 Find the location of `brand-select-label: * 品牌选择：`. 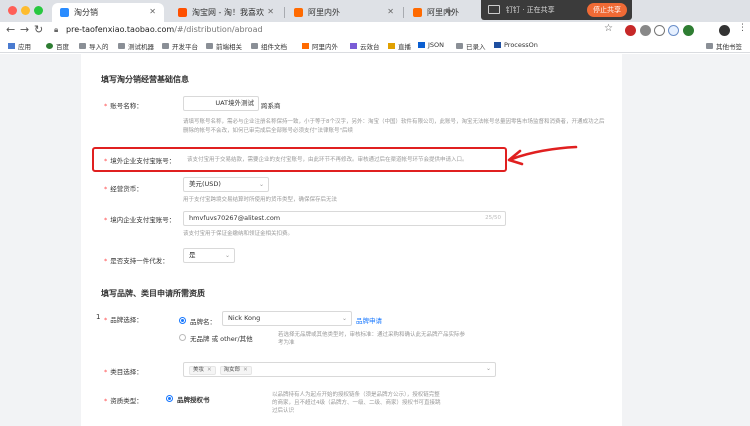

brand-select-label: * 品牌选择： is located at coordinates (123, 320).